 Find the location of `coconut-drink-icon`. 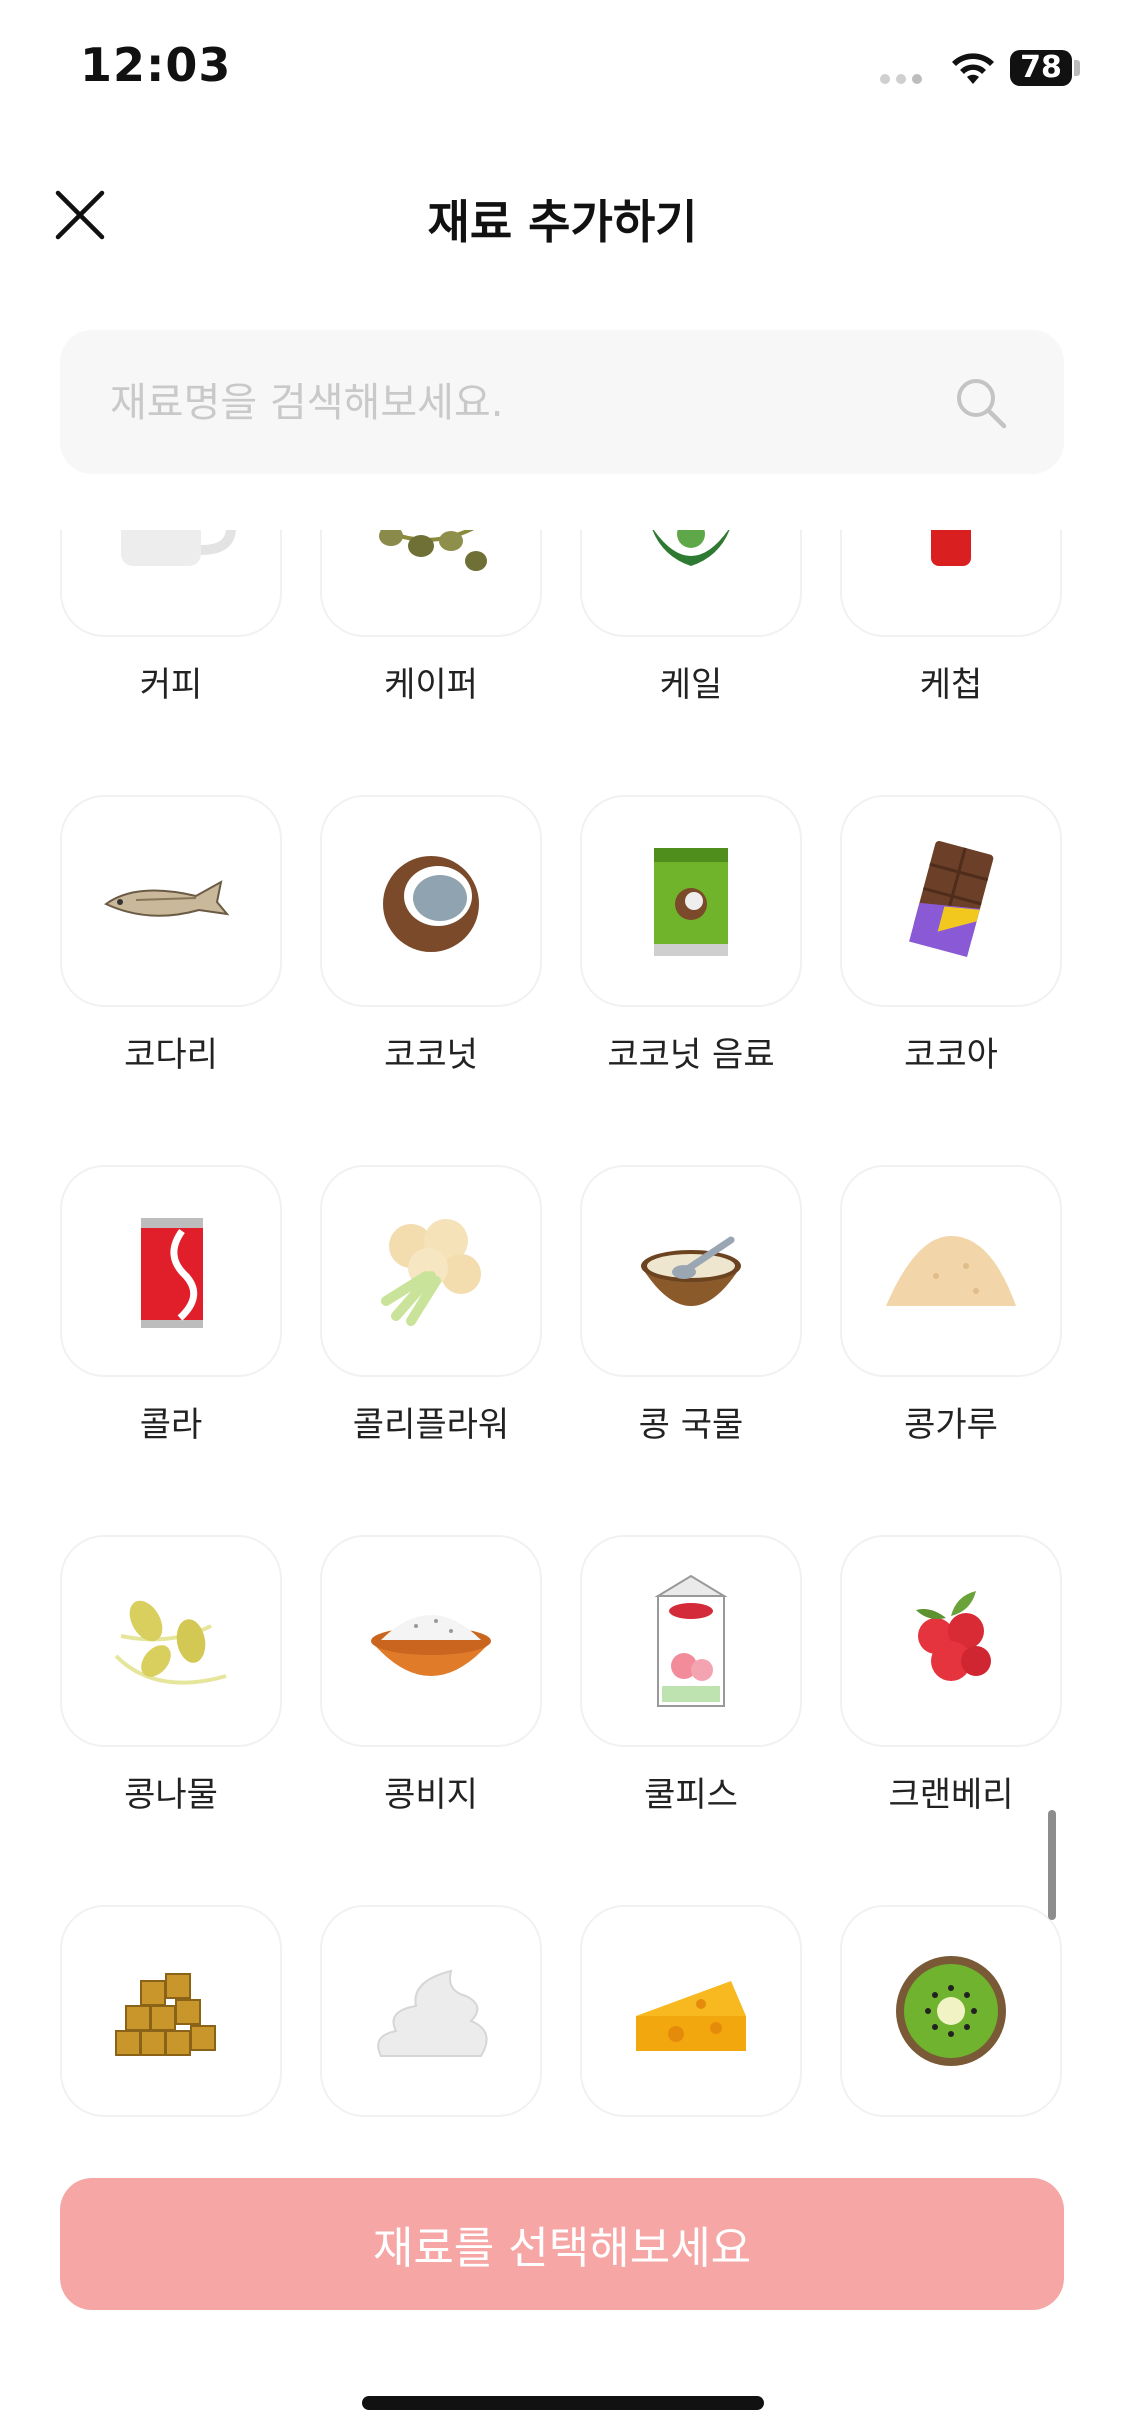

coconut-drink-icon is located at coordinates (691, 902).